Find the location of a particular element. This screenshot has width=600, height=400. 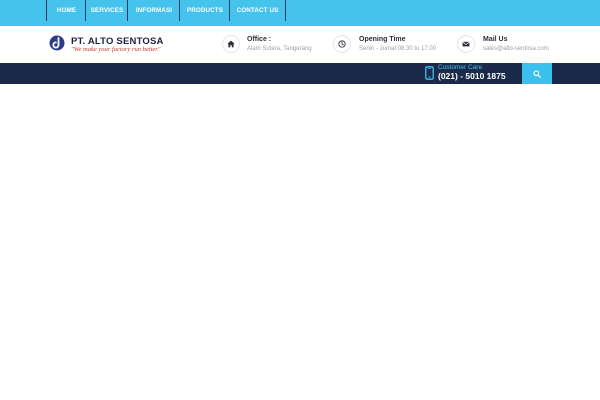

nav-contact-us: CONTACT US is located at coordinates (257, 10).